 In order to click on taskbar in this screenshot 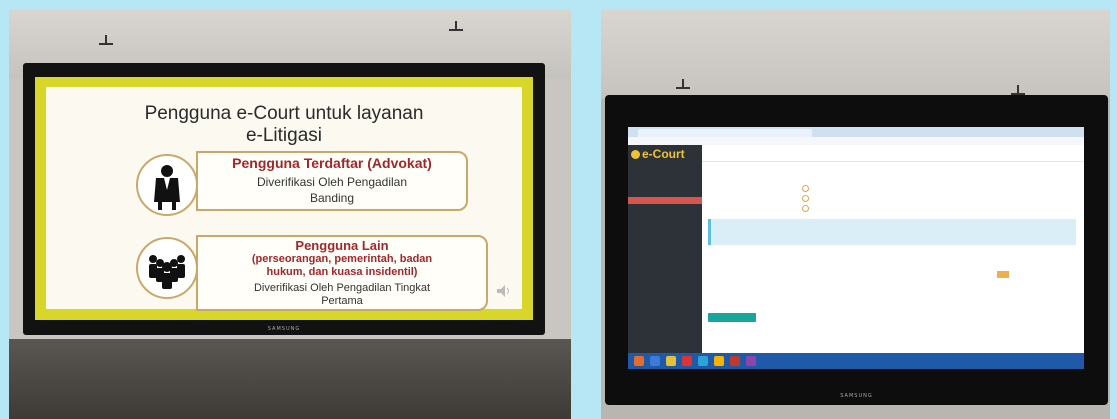, I will do `click(856, 361)`.